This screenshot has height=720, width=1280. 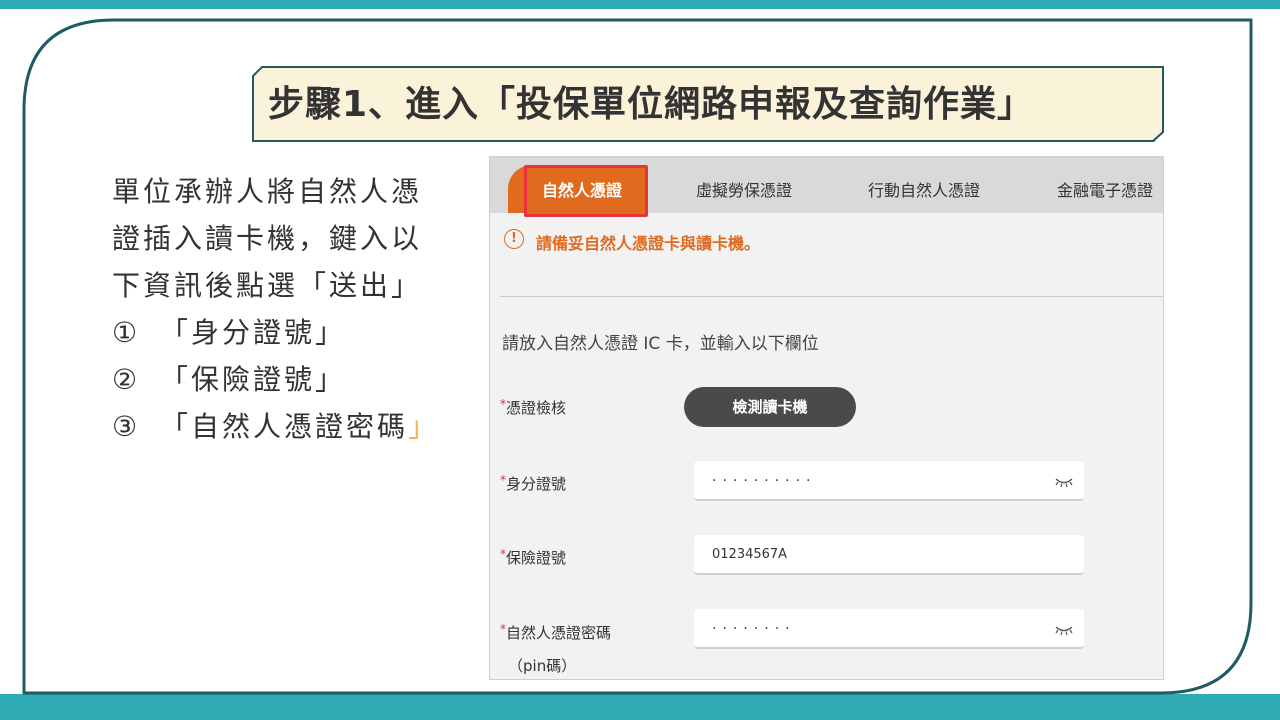 What do you see at coordinates (754, 629) in the screenshot?
I see `pin-value: ········` at bounding box center [754, 629].